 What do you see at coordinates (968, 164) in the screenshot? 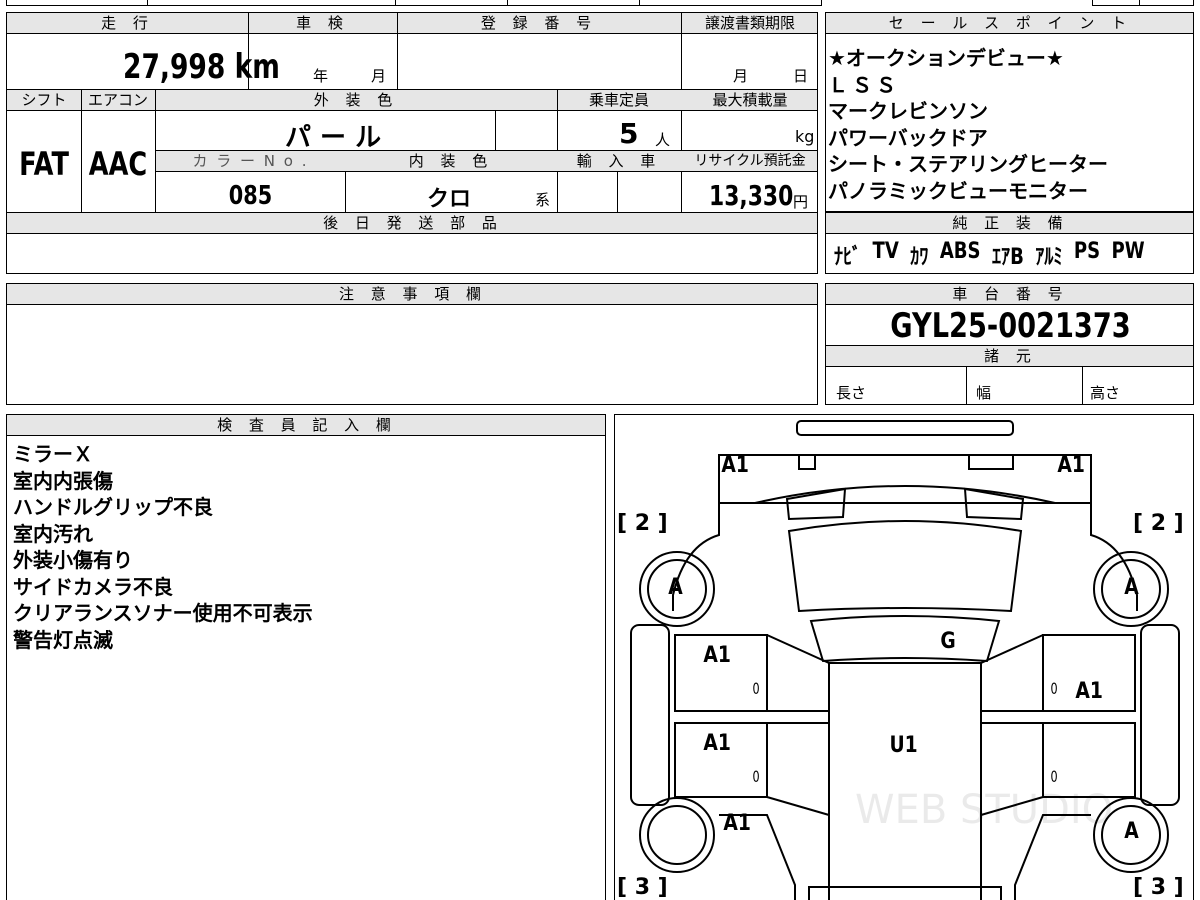
I see `sales-point-item: シート・ステアリングヒーター` at bounding box center [968, 164].